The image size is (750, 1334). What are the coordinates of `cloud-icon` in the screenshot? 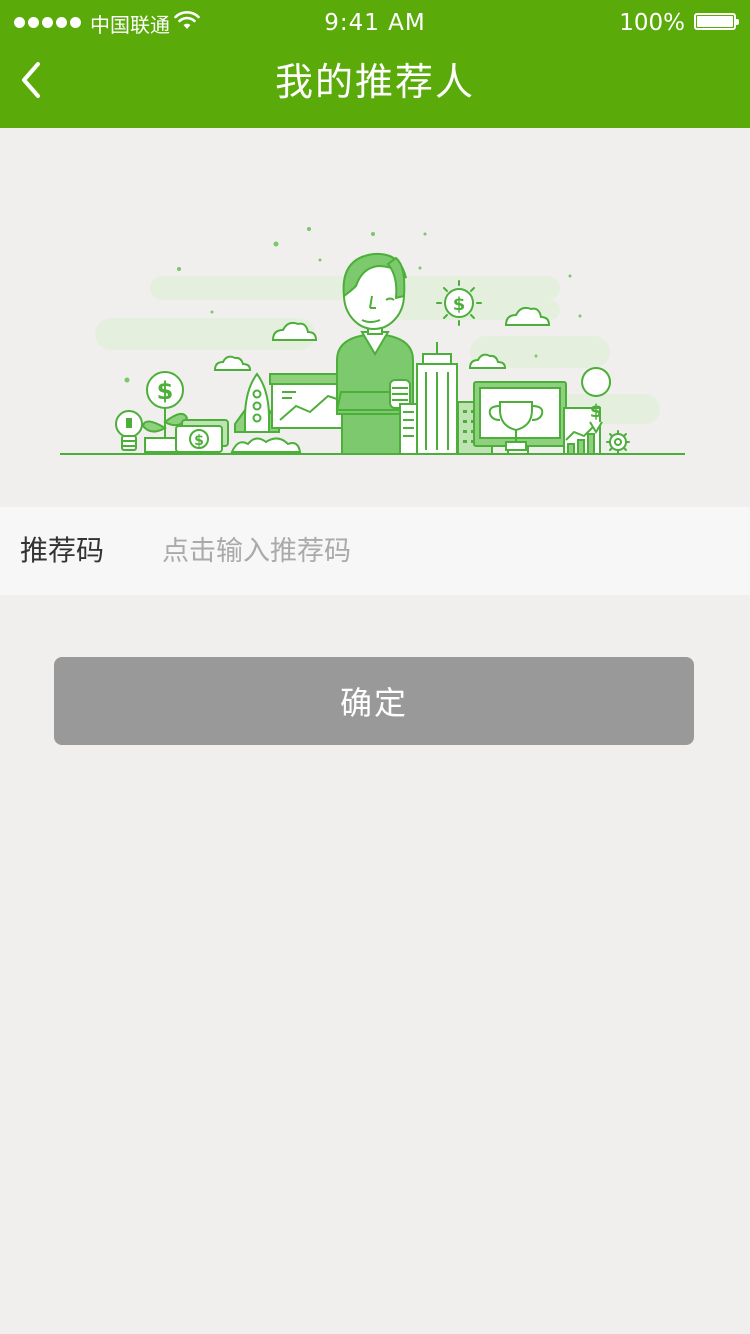 It's located at (232, 363).